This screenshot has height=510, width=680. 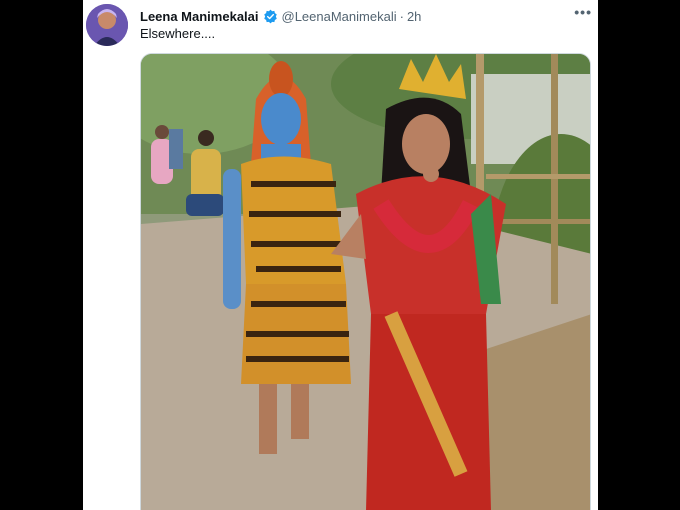 What do you see at coordinates (199, 16) in the screenshot?
I see `author-name: Leena Manimekalai` at bounding box center [199, 16].